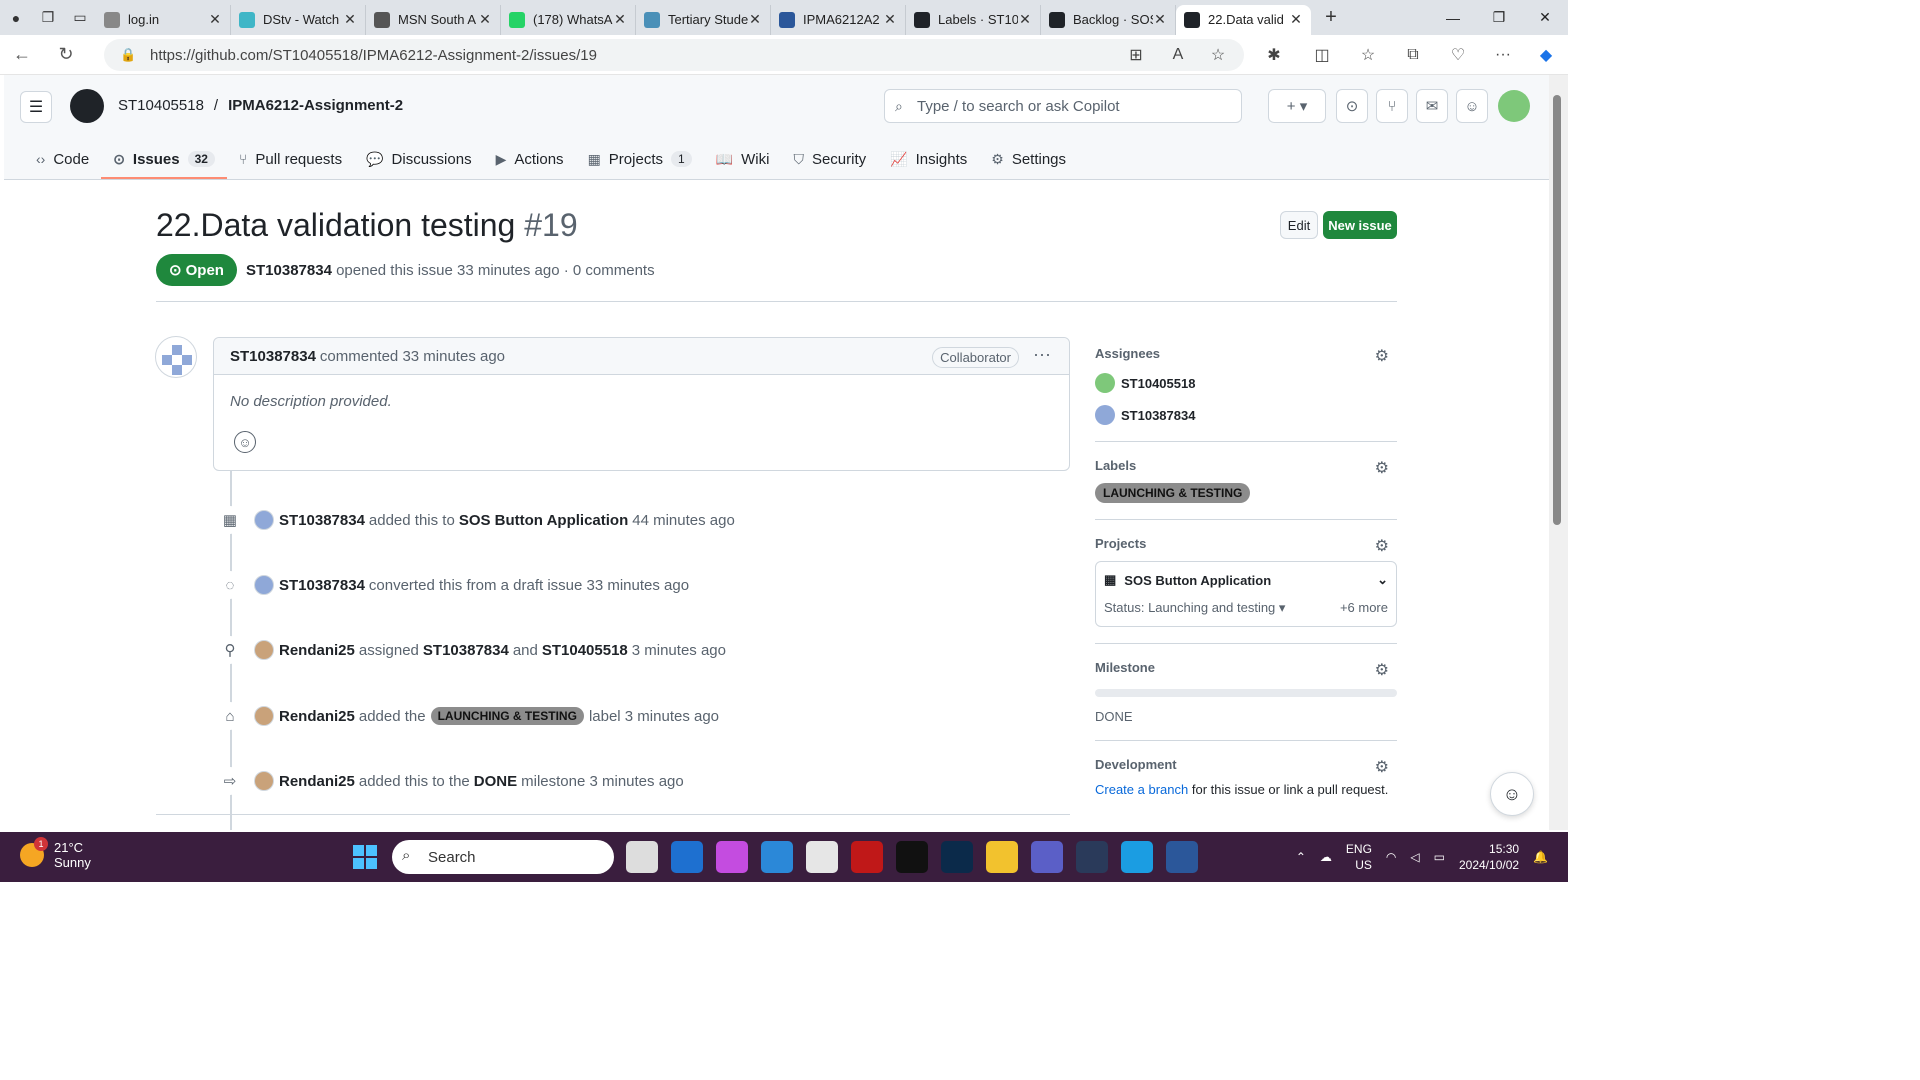 The height and width of the screenshot is (1080, 1920). I want to click on tab-insights: 📈 Insights, so click(928, 159).